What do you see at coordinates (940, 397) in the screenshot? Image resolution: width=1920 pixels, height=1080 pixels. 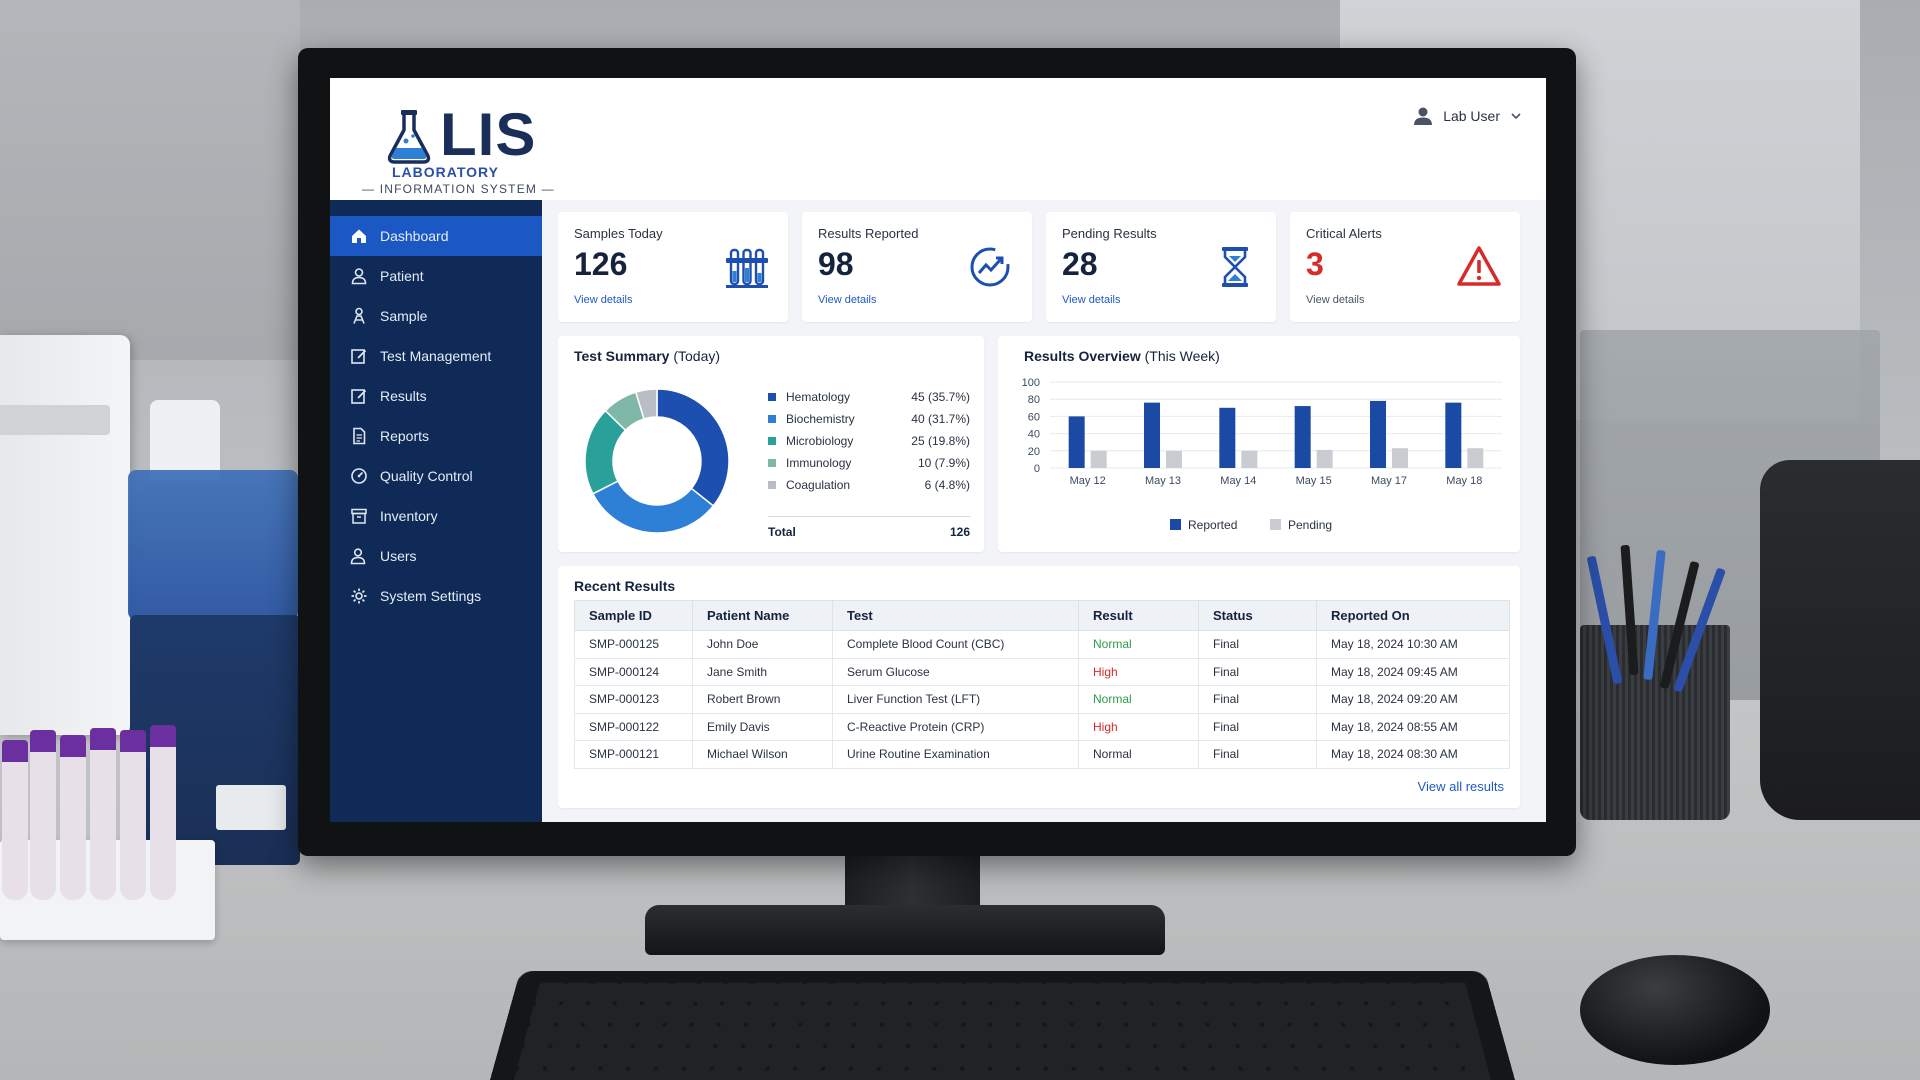 I see `legend-value: 45 (35.7%)` at bounding box center [940, 397].